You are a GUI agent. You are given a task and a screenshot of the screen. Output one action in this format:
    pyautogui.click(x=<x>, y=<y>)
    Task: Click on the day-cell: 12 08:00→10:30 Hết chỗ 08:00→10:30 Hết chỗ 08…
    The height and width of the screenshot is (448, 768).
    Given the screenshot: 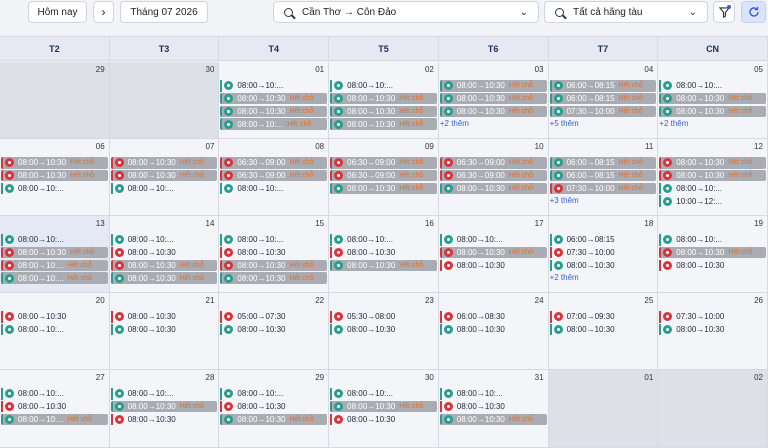 What is the action you would take?
    pyautogui.click(x=713, y=177)
    